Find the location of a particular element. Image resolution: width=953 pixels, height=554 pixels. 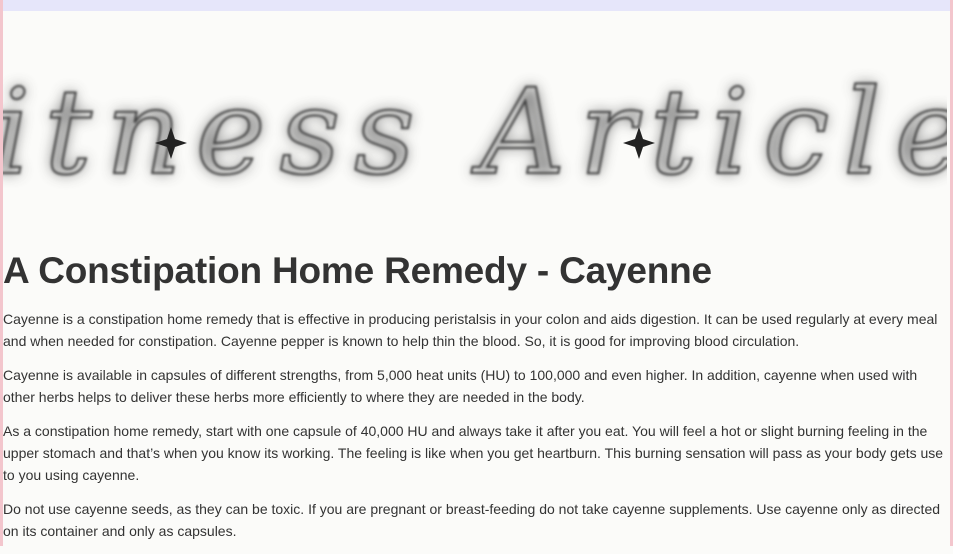

article-title: A Constipation Home Remedy - Cayenne is located at coordinates (357, 270).